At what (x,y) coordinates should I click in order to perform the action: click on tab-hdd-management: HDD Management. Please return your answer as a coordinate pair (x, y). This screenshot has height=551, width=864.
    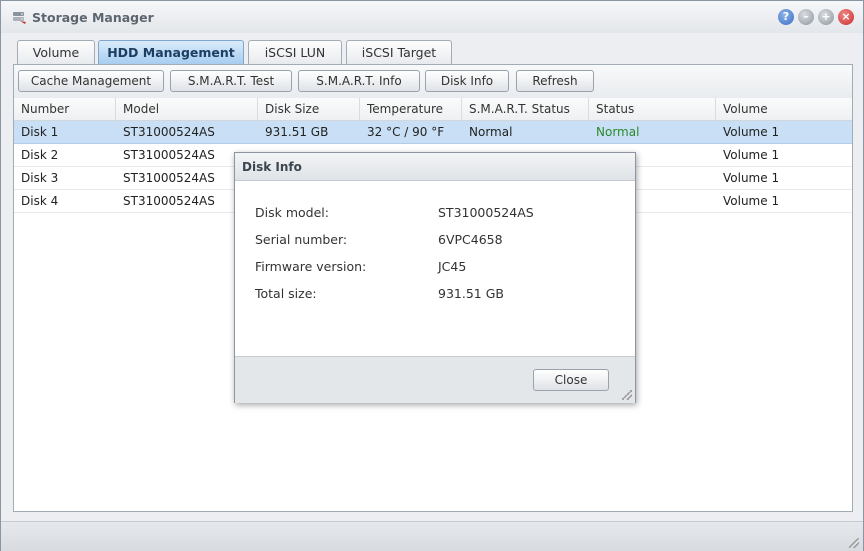
    Looking at the image, I should click on (171, 52).